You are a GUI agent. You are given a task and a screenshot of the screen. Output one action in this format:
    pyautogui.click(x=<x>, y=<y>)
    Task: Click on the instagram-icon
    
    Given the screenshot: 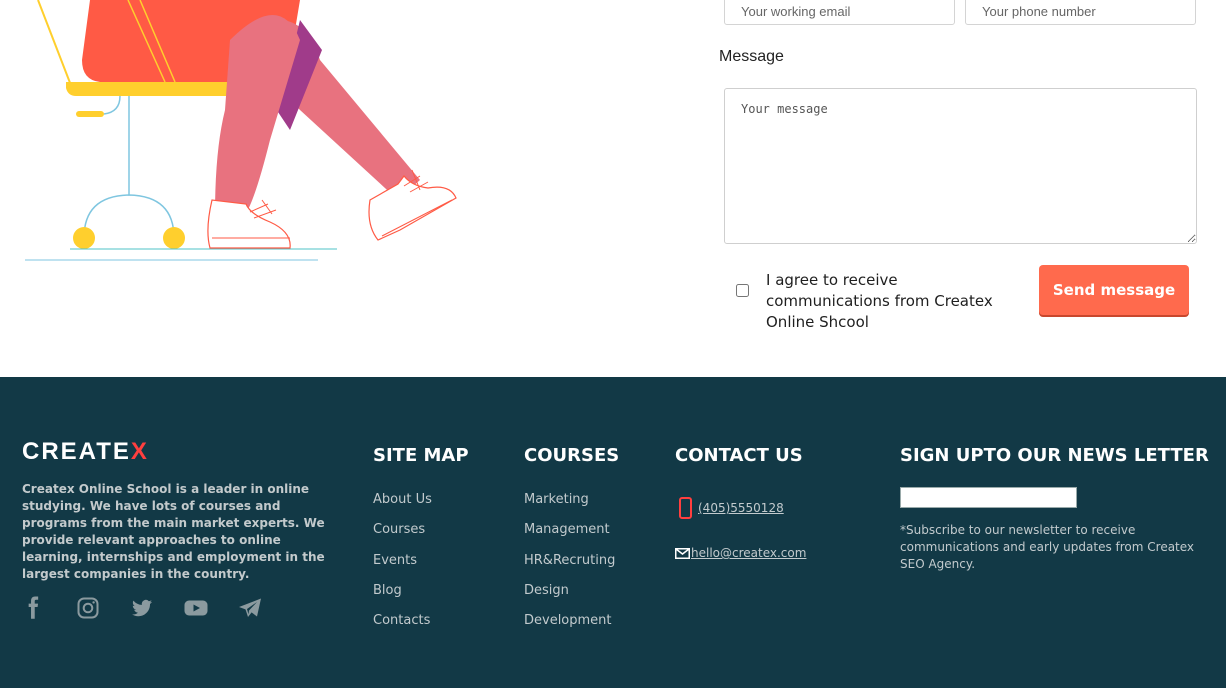 What is the action you would take?
    pyautogui.click(x=88, y=608)
    